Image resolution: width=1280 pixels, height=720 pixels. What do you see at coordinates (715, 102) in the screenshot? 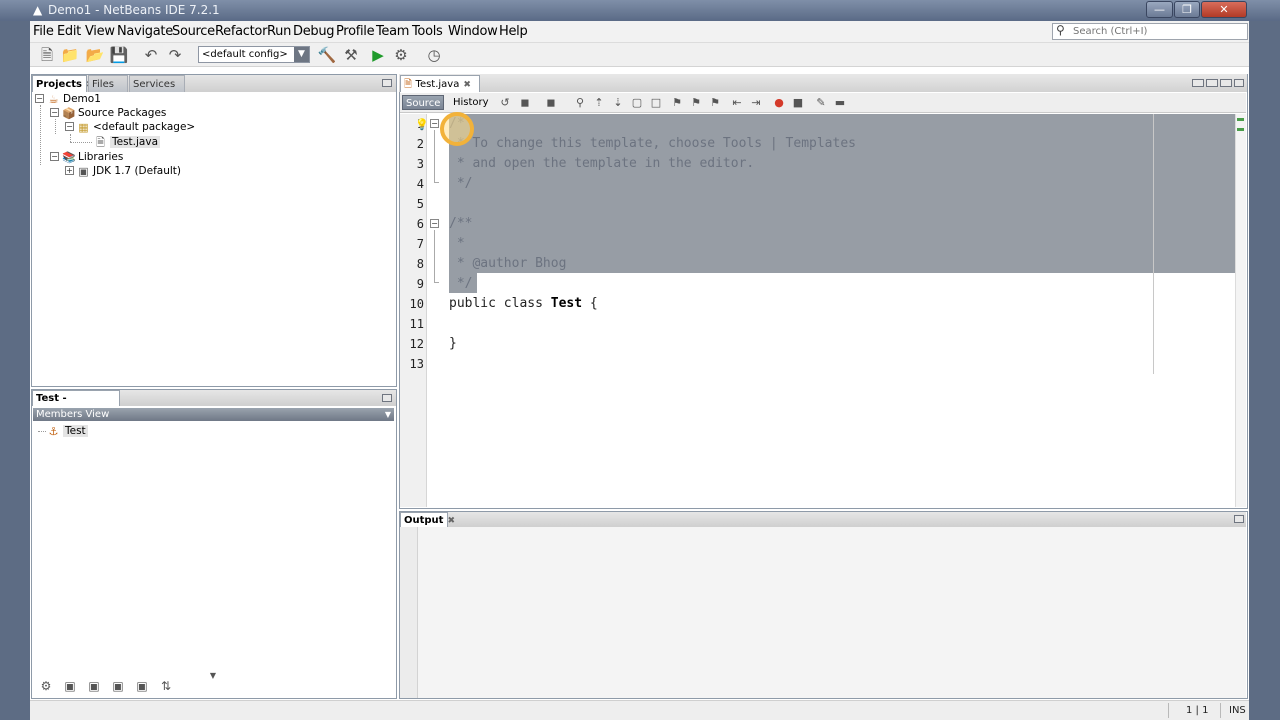
I see `toggle-bookmark-icon: ⚑` at bounding box center [715, 102].